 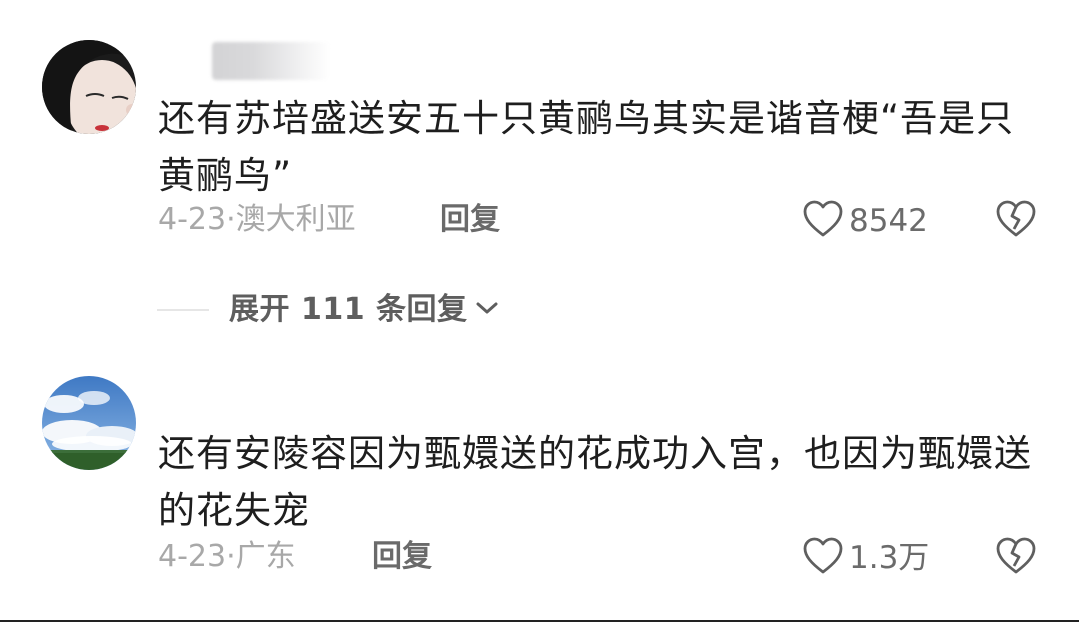 I want to click on like-count: 1.3万, so click(x=889, y=558).